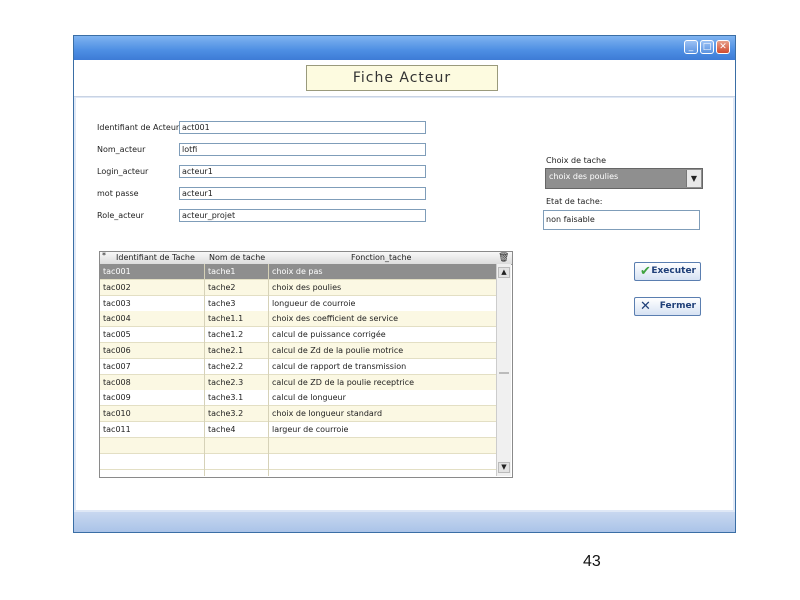 The width and height of the screenshot is (800, 600). I want to click on table-row: tac001 tache1 choix de pas, so click(298, 272).